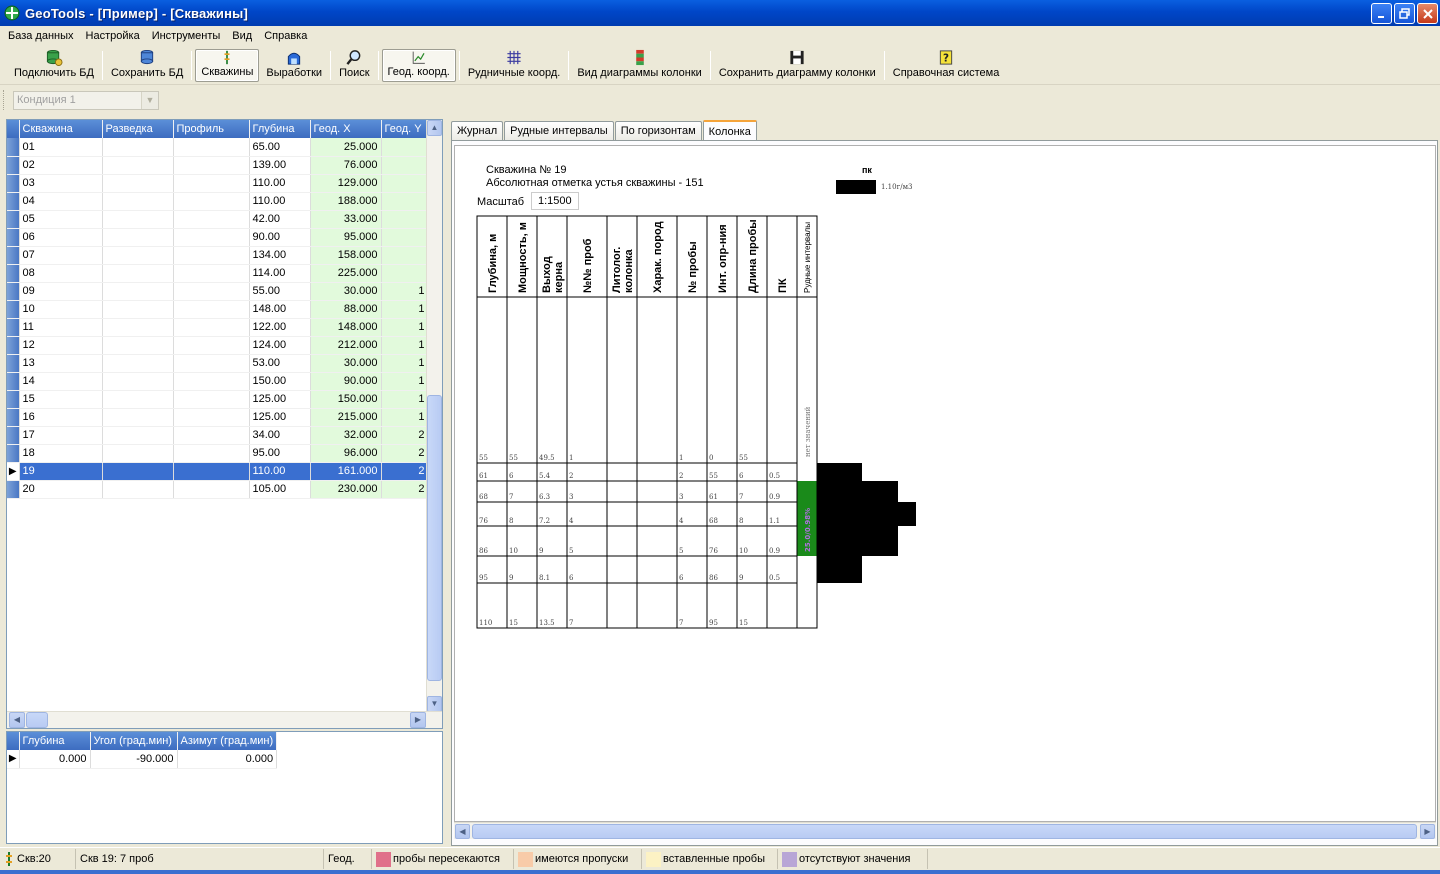  I want to click on cell-depth: 55.00, so click(280, 291).